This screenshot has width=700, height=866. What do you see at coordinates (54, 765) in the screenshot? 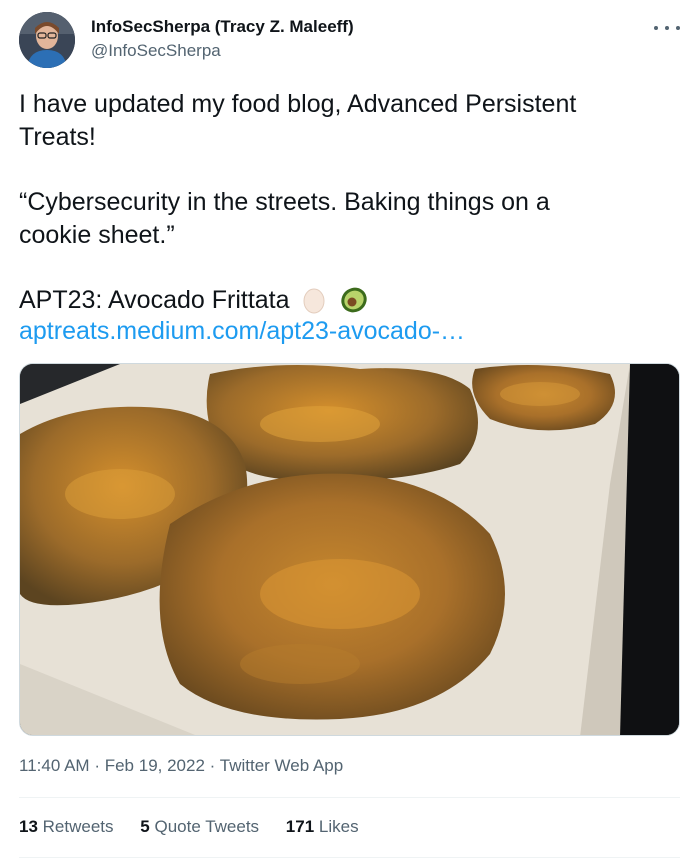
I see `tweet-time: 11:40 AM` at bounding box center [54, 765].